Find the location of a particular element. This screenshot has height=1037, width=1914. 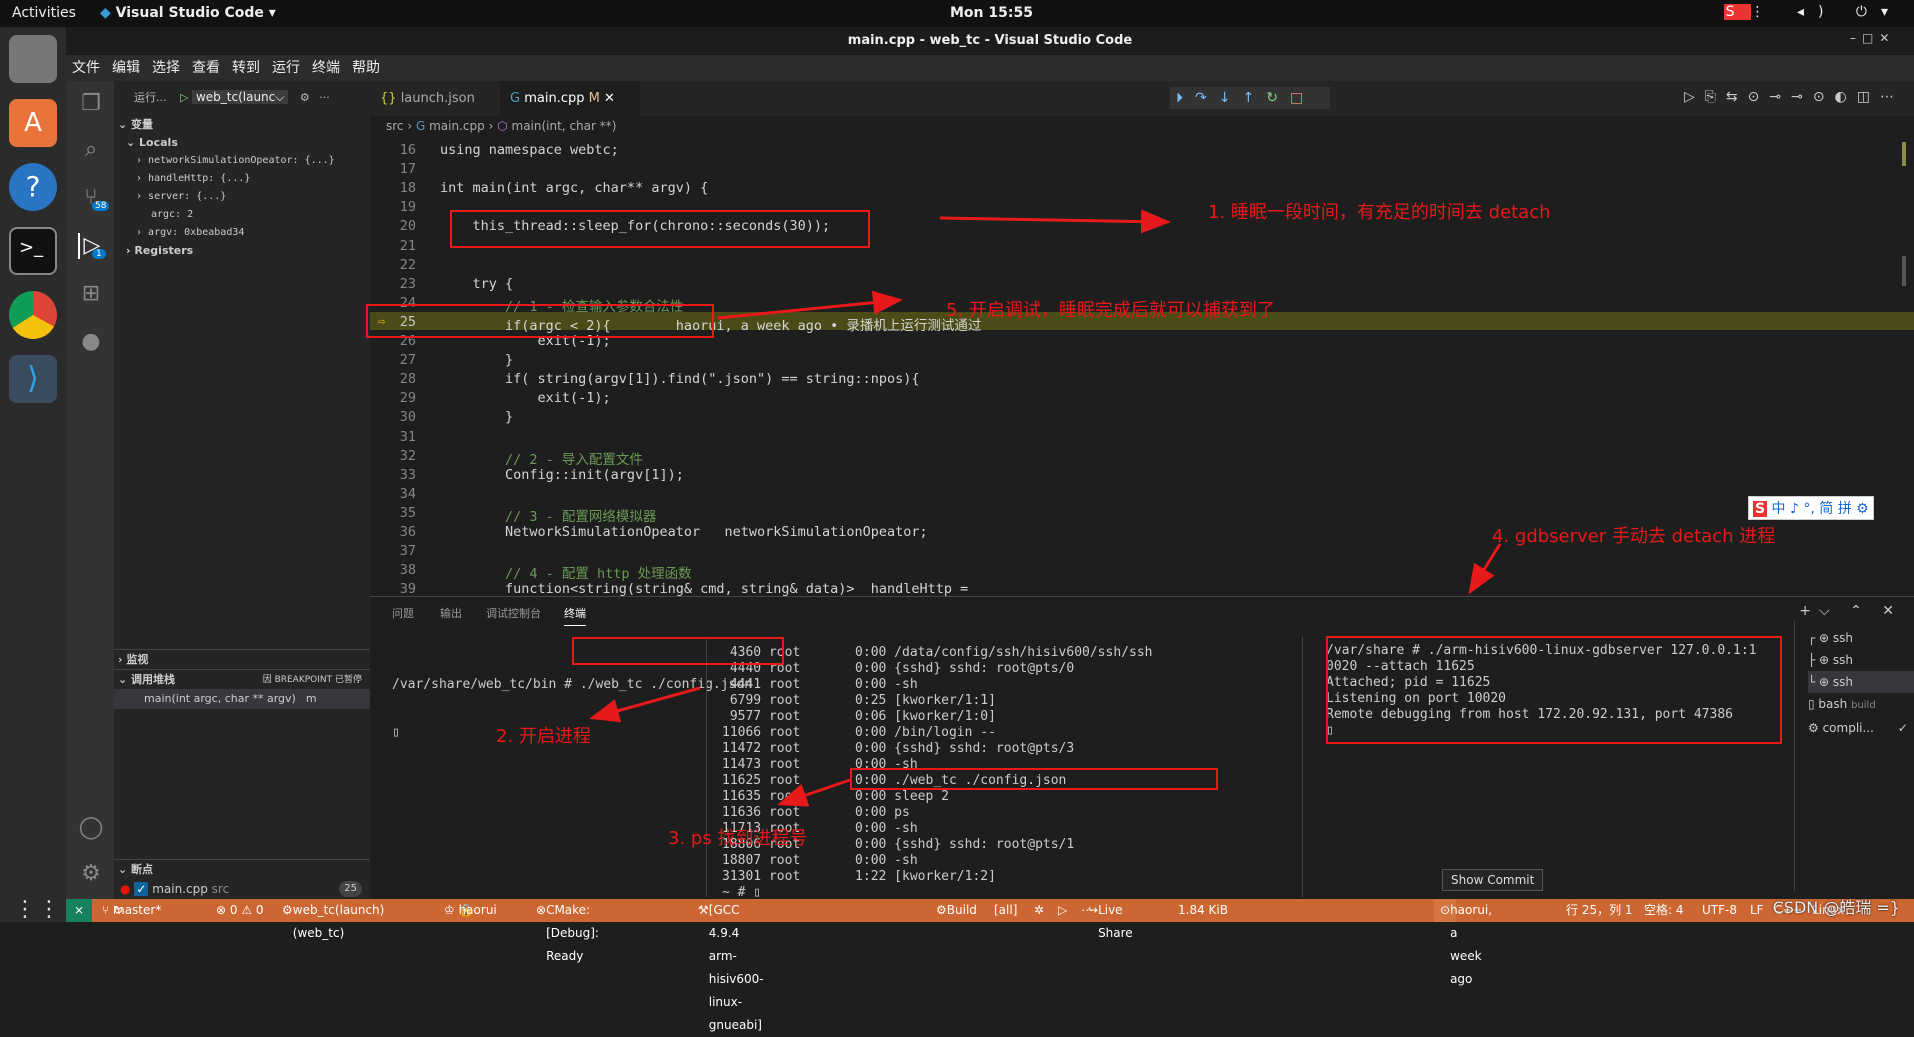

line-number: 28 is located at coordinates (393, 379).